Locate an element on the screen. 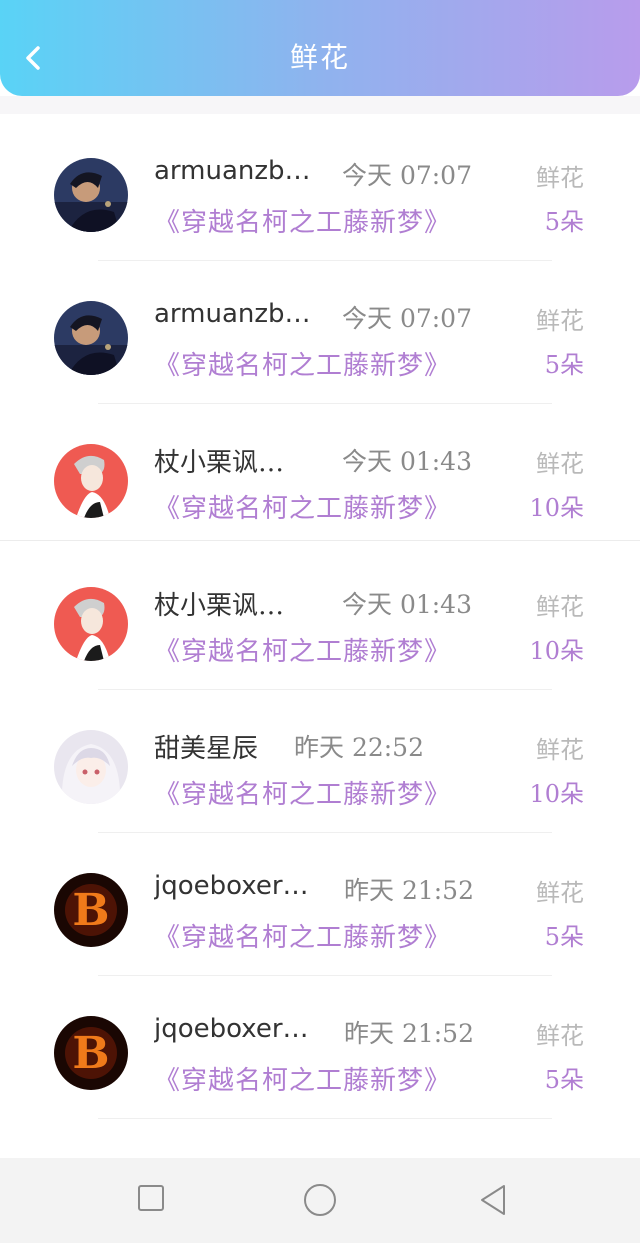 The width and height of the screenshot is (640, 1243). list-item: 甜美星辰 昨天 22:52 《穿越名柯之工藤新梦》 鲜花 10朵 is located at coordinates (320, 761).